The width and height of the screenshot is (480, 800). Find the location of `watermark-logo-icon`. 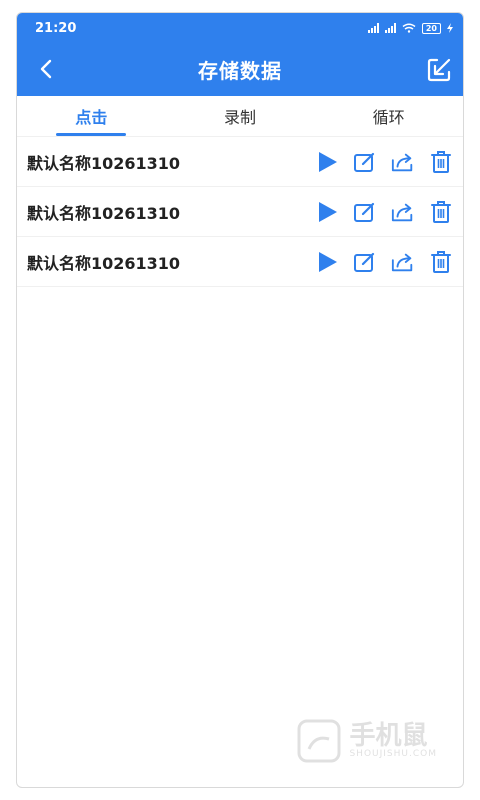

watermark-logo-icon is located at coordinates (319, 741).